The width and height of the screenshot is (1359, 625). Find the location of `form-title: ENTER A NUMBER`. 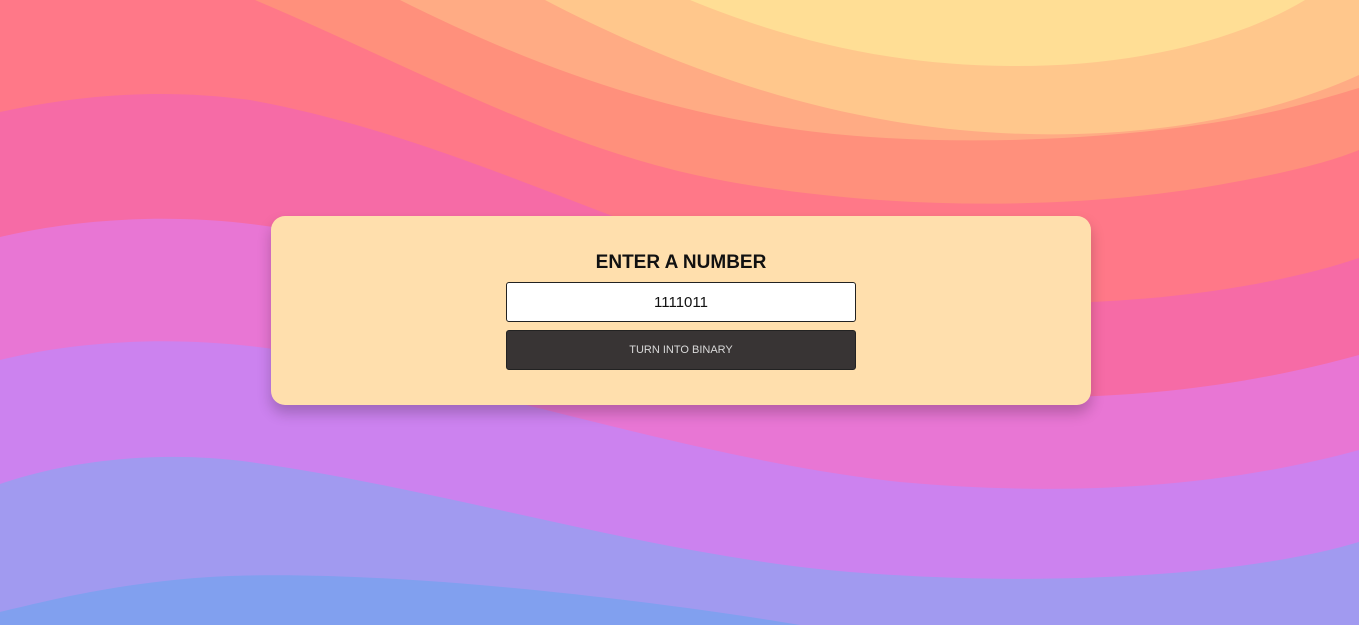

form-title: ENTER A NUMBER is located at coordinates (681, 262).